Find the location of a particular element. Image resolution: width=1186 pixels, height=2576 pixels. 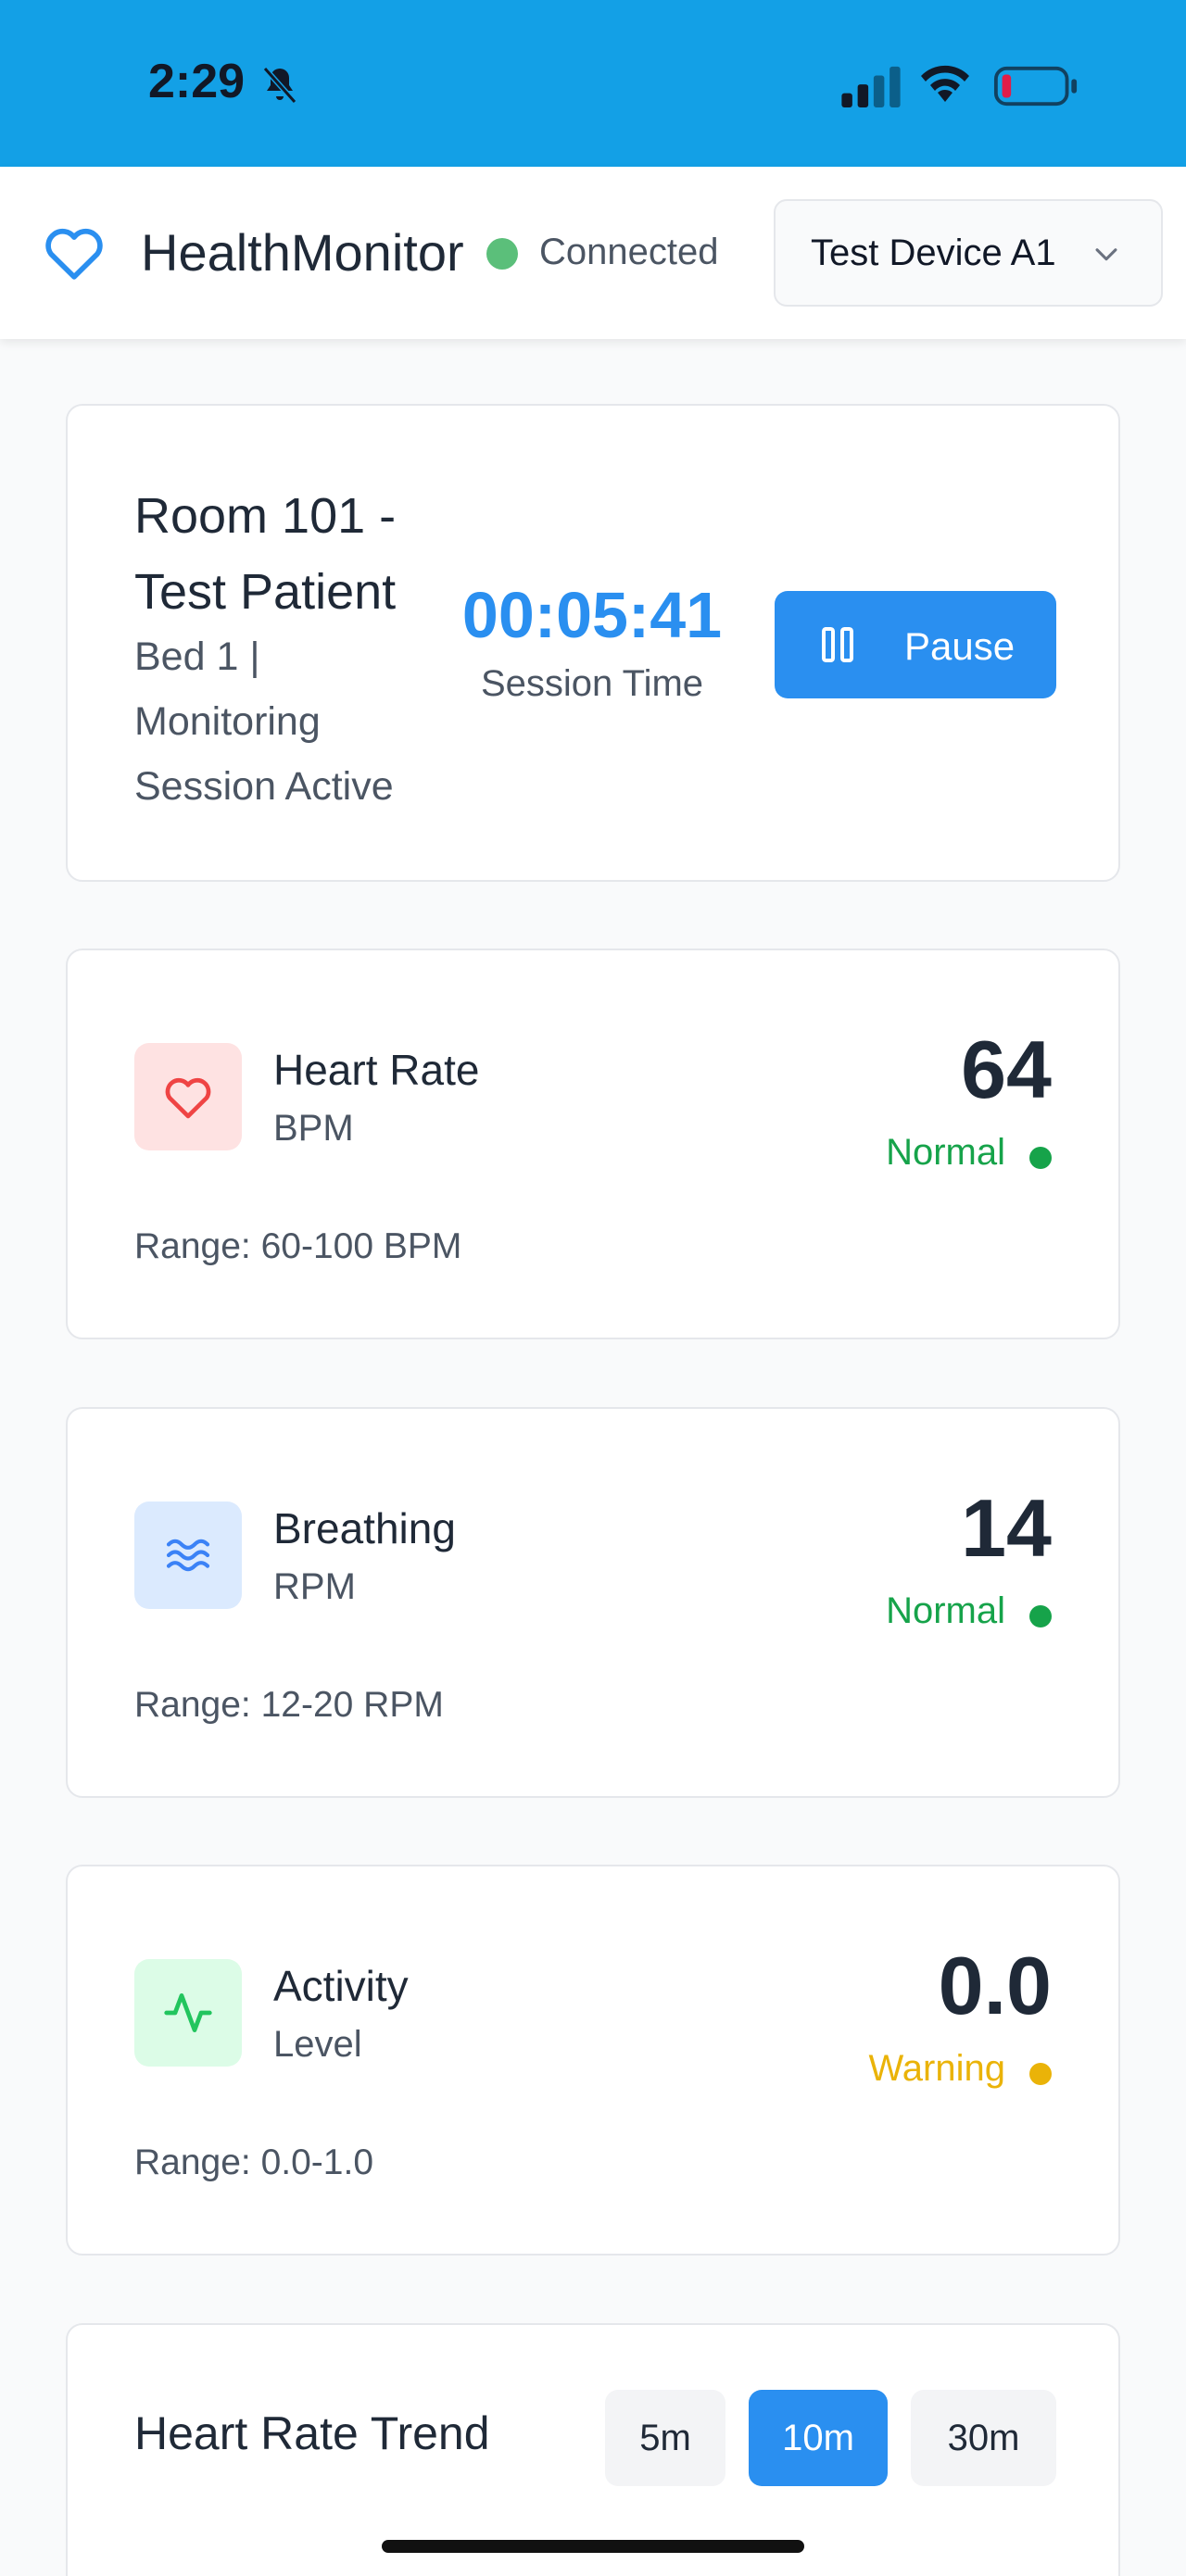

session-subtitle: Bed 1 | Monitoring Session Active is located at coordinates (264, 722).